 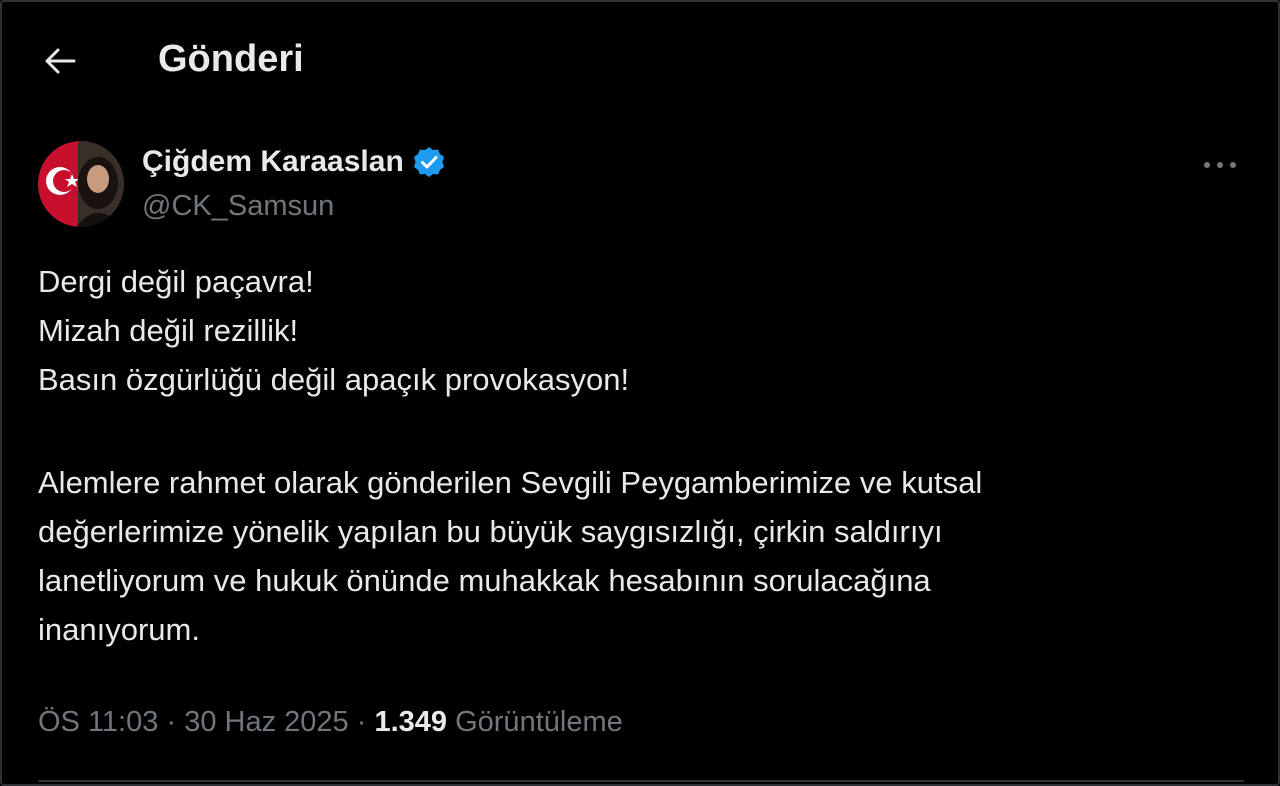 I want to click on more-horizontal-icon, so click(x=1220, y=165).